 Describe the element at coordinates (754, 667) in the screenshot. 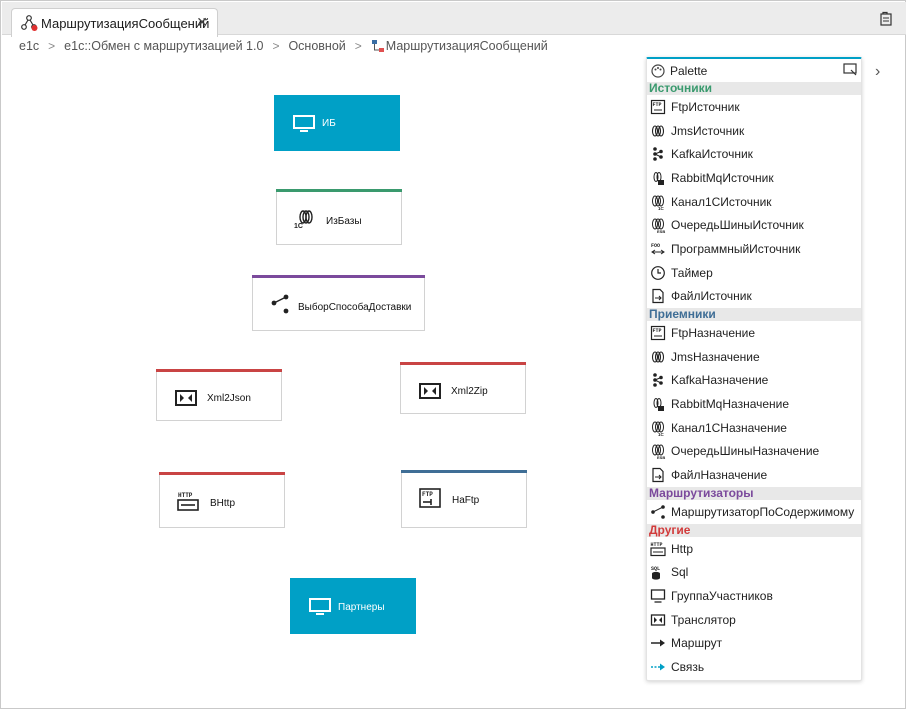

I see `palette-item: Связь` at that location.